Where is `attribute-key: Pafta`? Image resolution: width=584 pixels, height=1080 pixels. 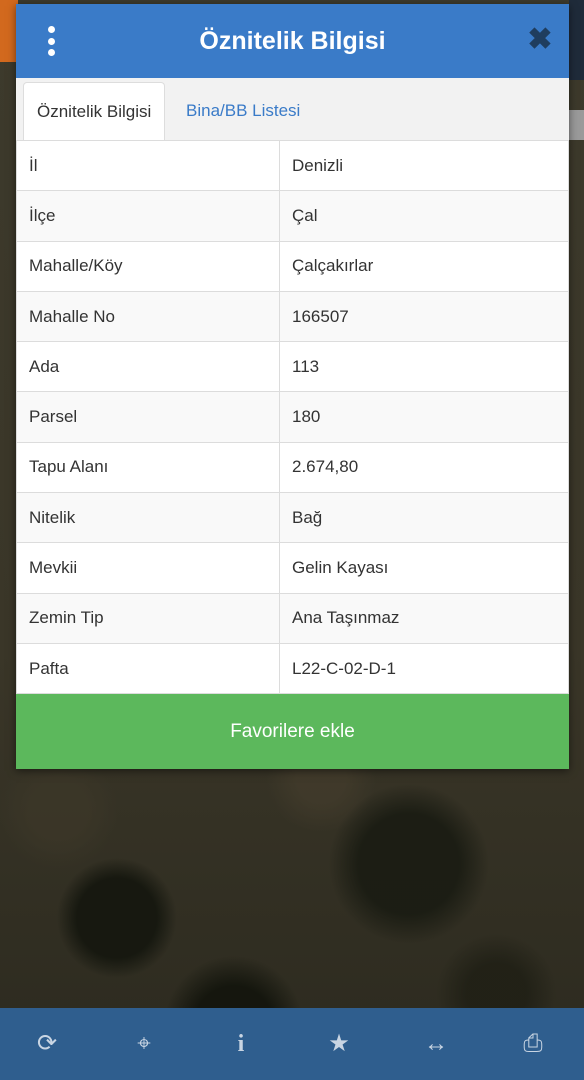
attribute-key: Pafta is located at coordinates (148, 668).